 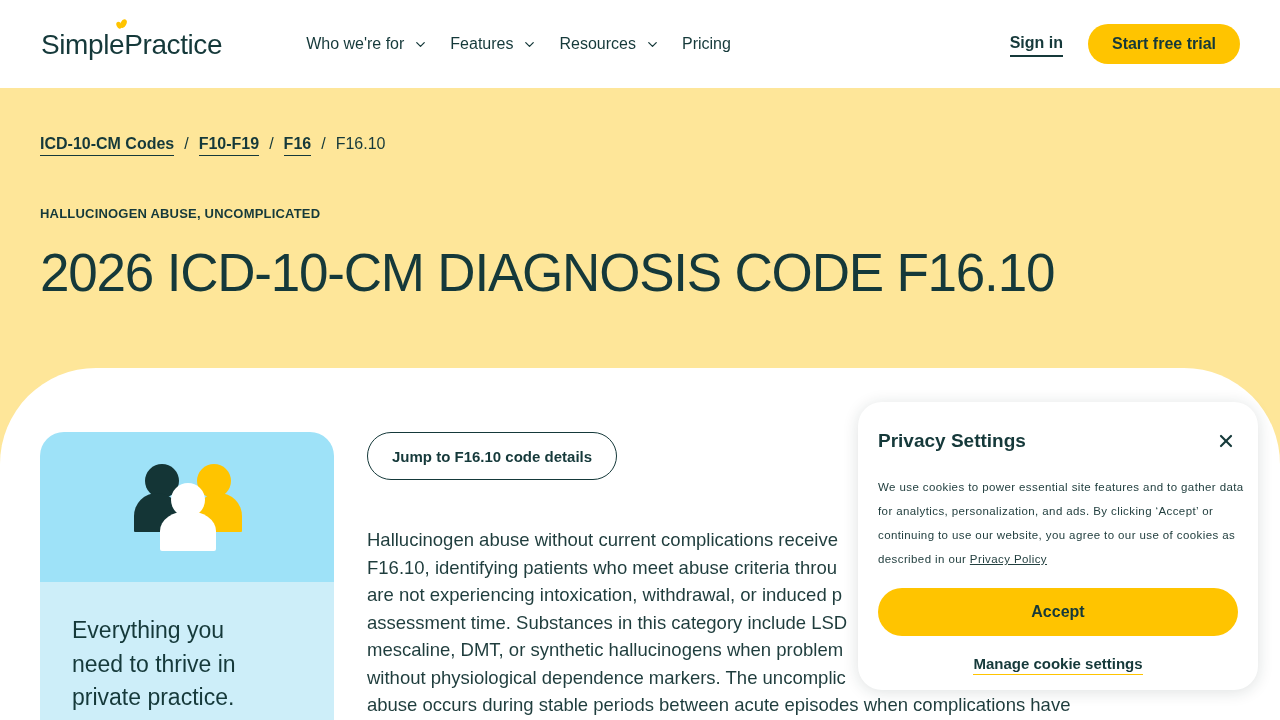 What do you see at coordinates (121, 24) in the screenshot?
I see `leaf-icon` at bounding box center [121, 24].